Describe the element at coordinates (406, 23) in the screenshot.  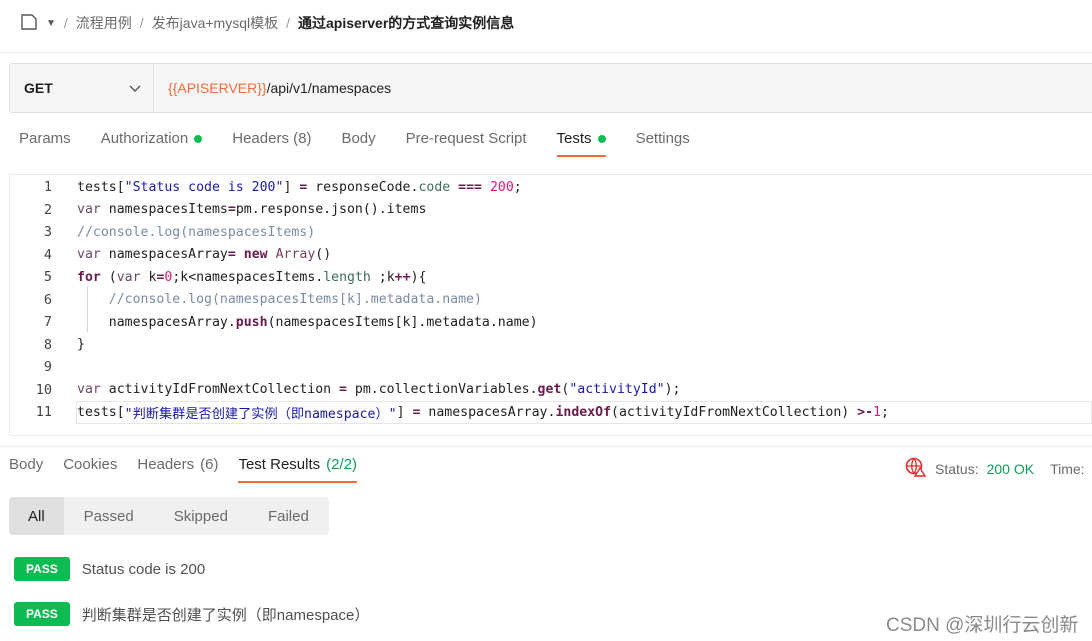
I see `request-name: 通过apiserver的方式查询实例信息` at that location.